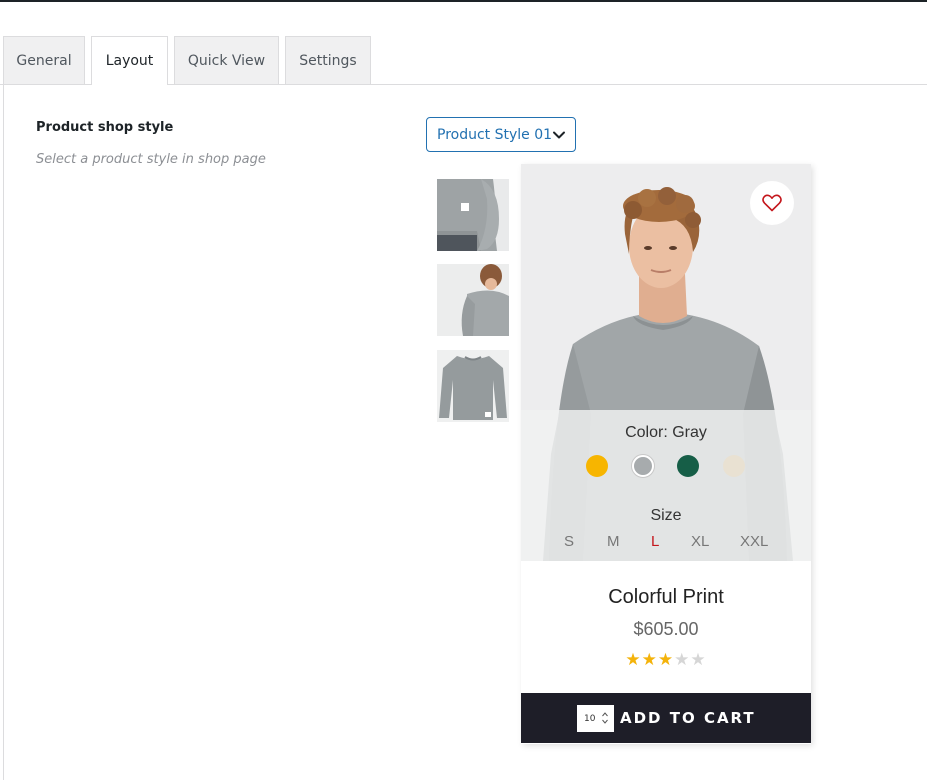  What do you see at coordinates (666, 432) in the screenshot?
I see `color-label: Color: Gray` at bounding box center [666, 432].